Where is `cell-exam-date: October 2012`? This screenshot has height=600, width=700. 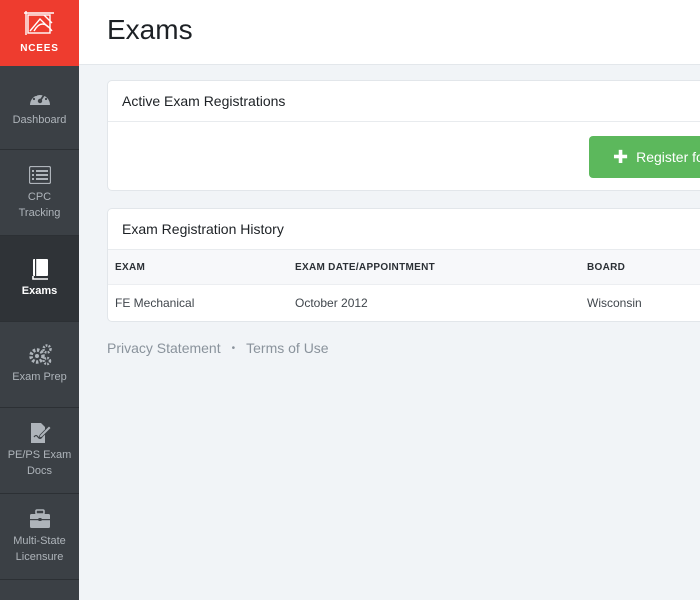
cell-exam-date: October 2012 is located at coordinates (331, 303).